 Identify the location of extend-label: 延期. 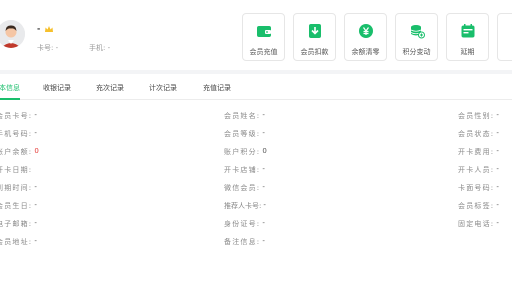
(467, 52).